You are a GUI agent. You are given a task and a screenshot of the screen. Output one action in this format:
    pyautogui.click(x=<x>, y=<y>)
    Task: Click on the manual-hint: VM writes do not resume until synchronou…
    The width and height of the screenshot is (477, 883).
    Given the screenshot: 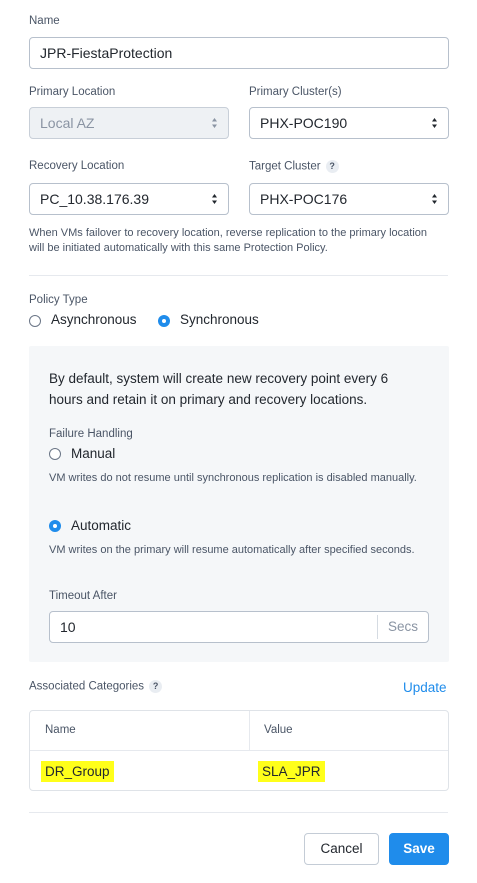 What is the action you would take?
    pyautogui.click(x=233, y=478)
    